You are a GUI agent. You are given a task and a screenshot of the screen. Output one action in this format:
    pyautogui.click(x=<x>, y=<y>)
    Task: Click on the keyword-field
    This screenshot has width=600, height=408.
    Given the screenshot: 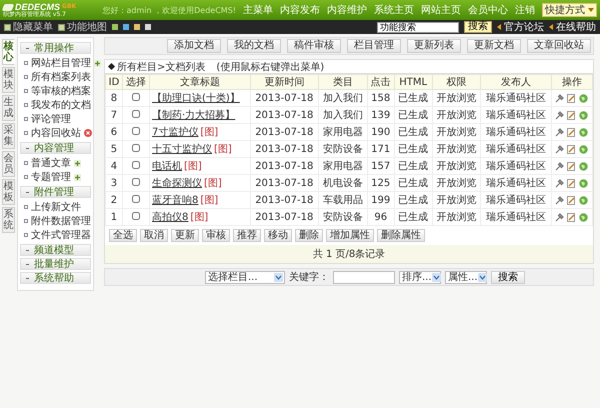 What is the action you would take?
    pyautogui.click(x=364, y=277)
    